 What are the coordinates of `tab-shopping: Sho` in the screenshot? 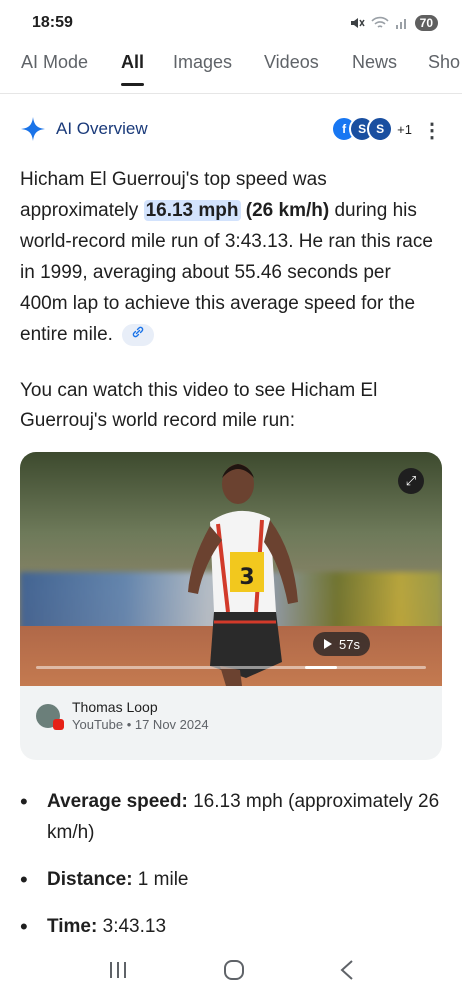 It's located at (444, 62).